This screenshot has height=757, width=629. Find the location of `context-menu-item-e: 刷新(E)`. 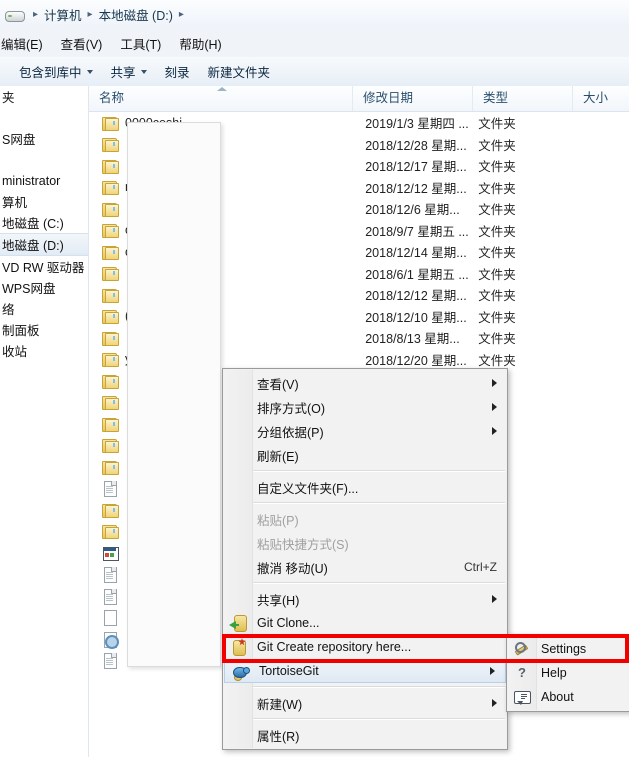

context-menu-item-e: 刷新(E) is located at coordinates (365, 455).